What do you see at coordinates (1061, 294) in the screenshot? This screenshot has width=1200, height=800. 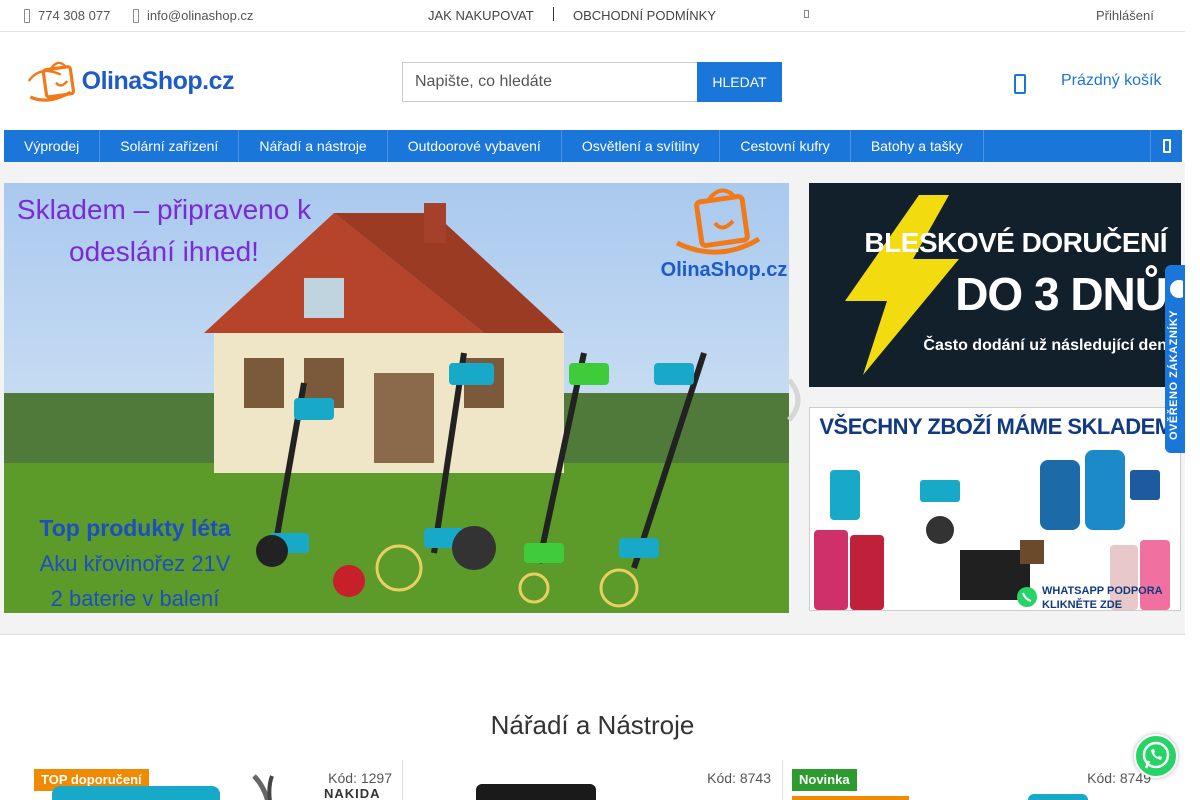 I see `delivery-banner-line-2: DO 3 DNŮ` at bounding box center [1061, 294].